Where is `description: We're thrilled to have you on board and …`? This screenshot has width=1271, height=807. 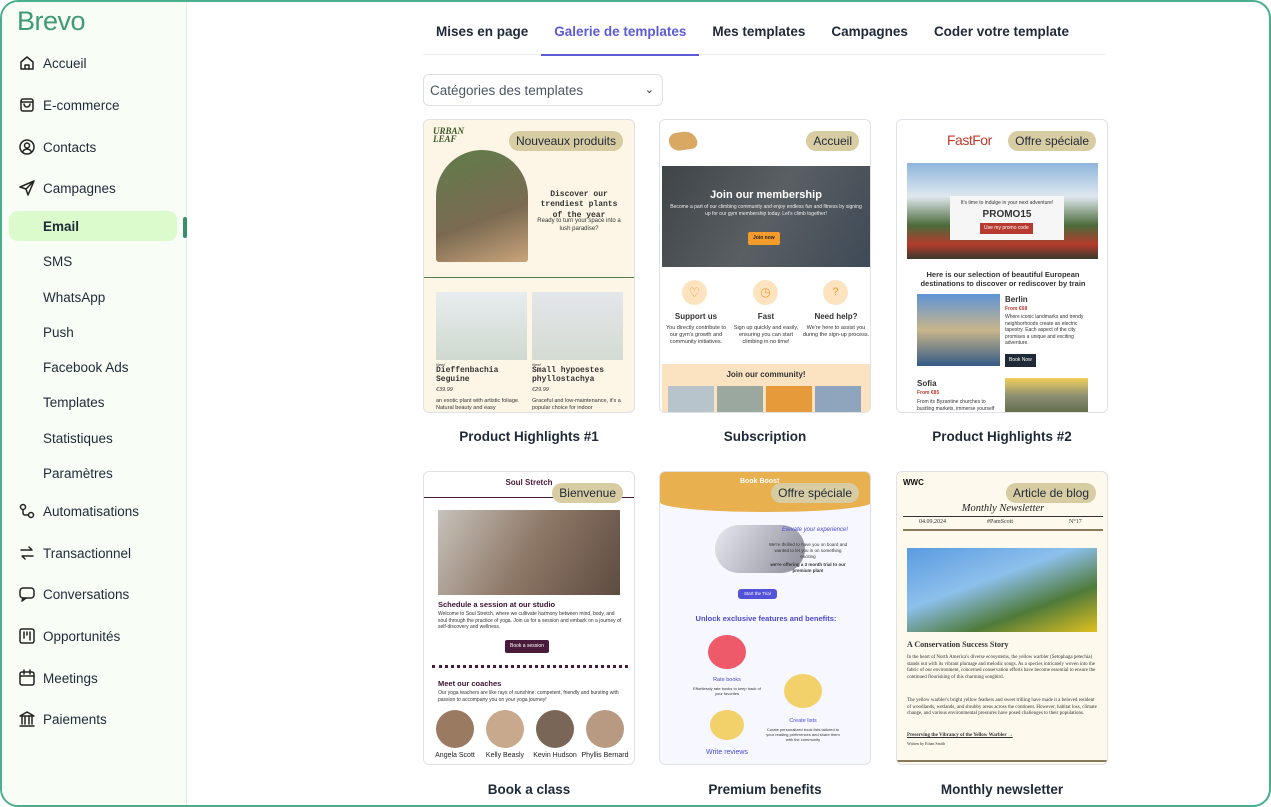 description: We're thrilled to have you on board and … is located at coordinates (808, 550).